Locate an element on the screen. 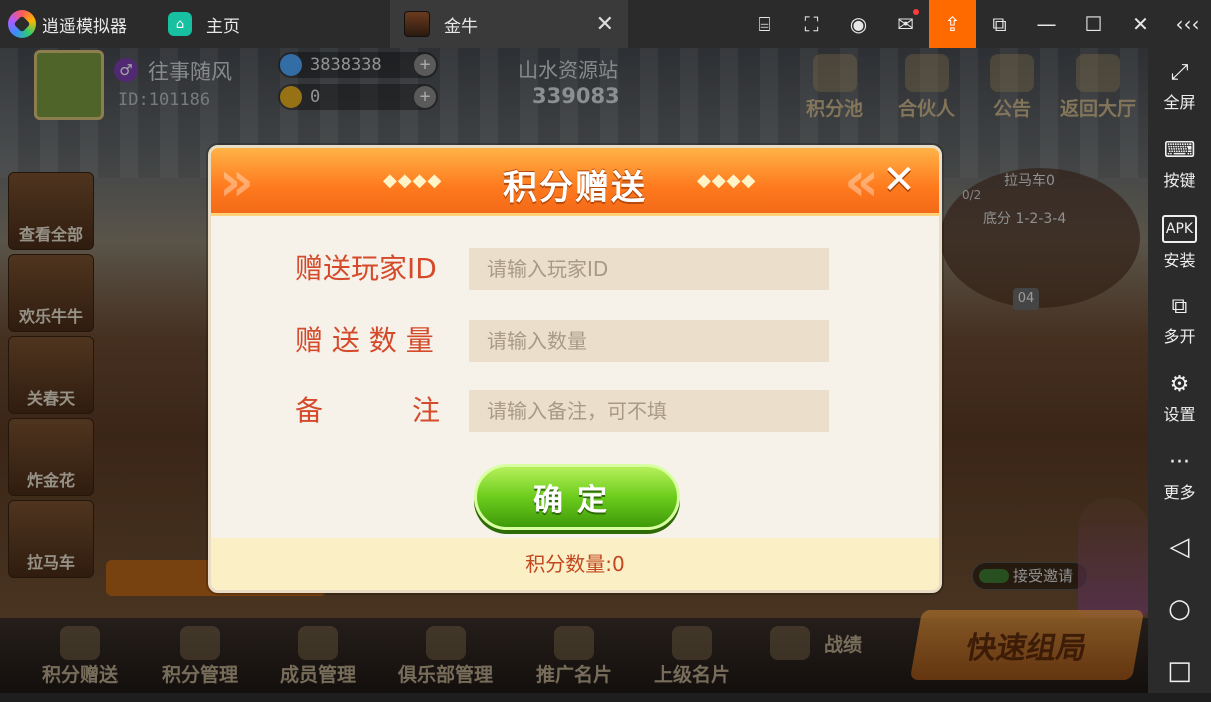 The width and height of the screenshot is (1211, 702). account-icon: ◉ is located at coordinates (858, 24).